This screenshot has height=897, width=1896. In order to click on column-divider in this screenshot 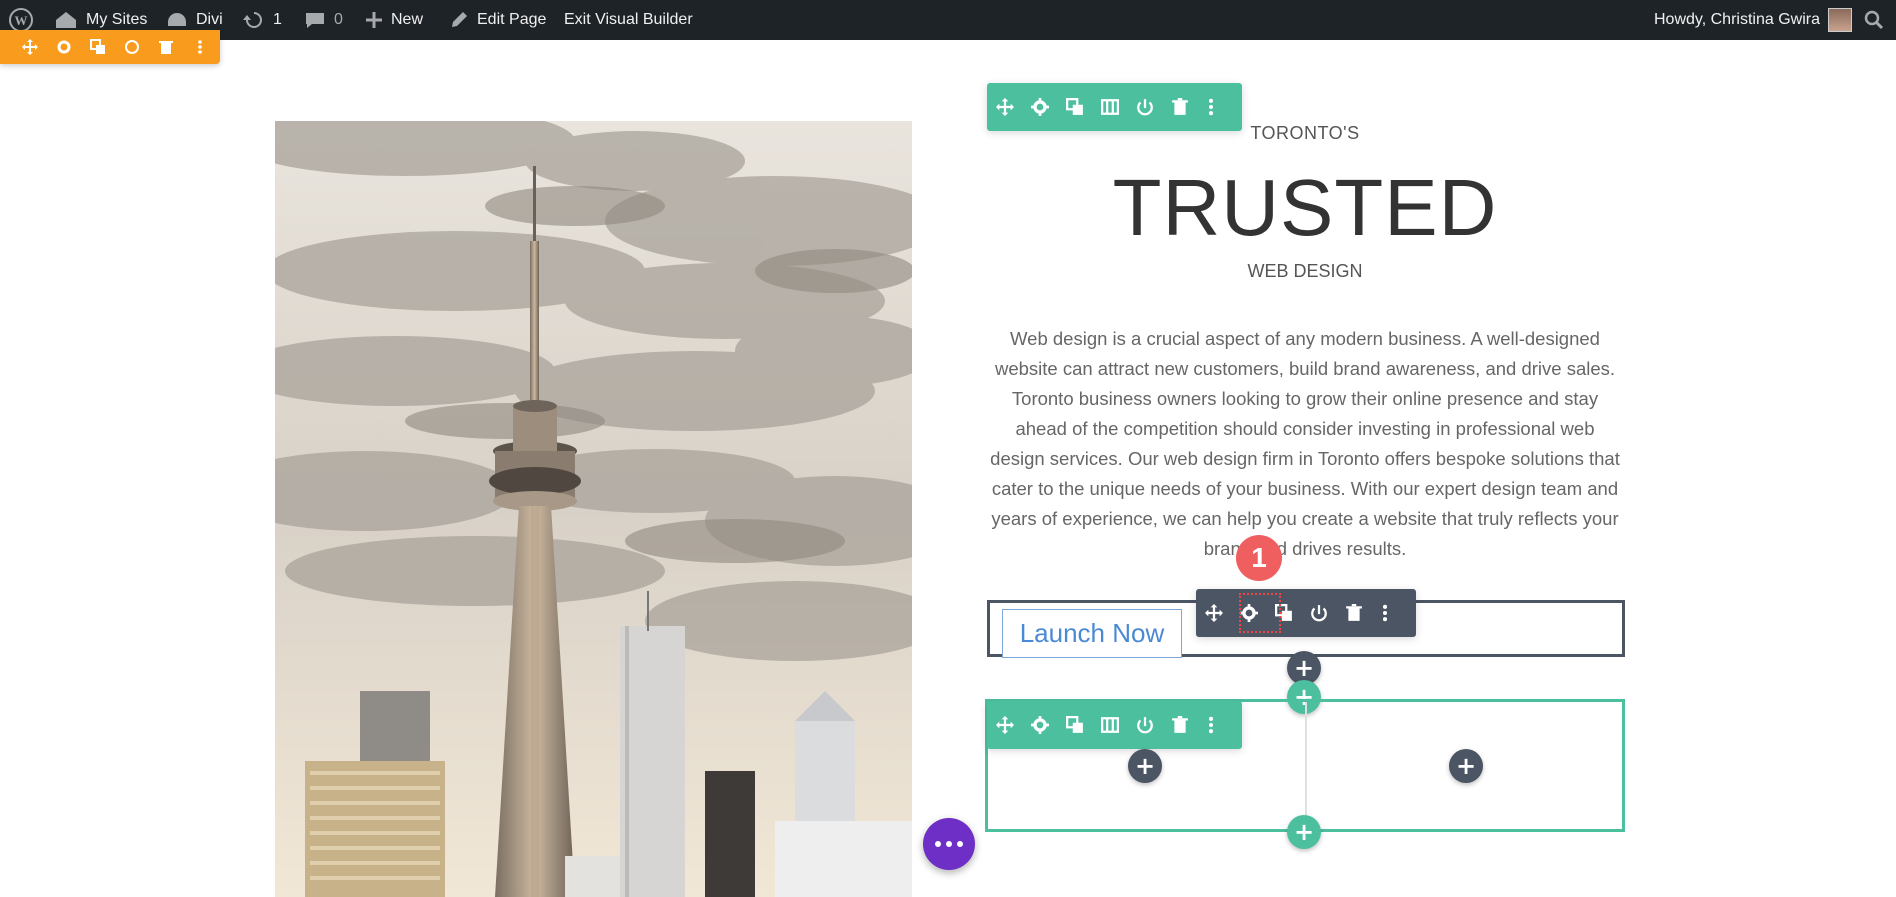, I will do `click(1306, 765)`.